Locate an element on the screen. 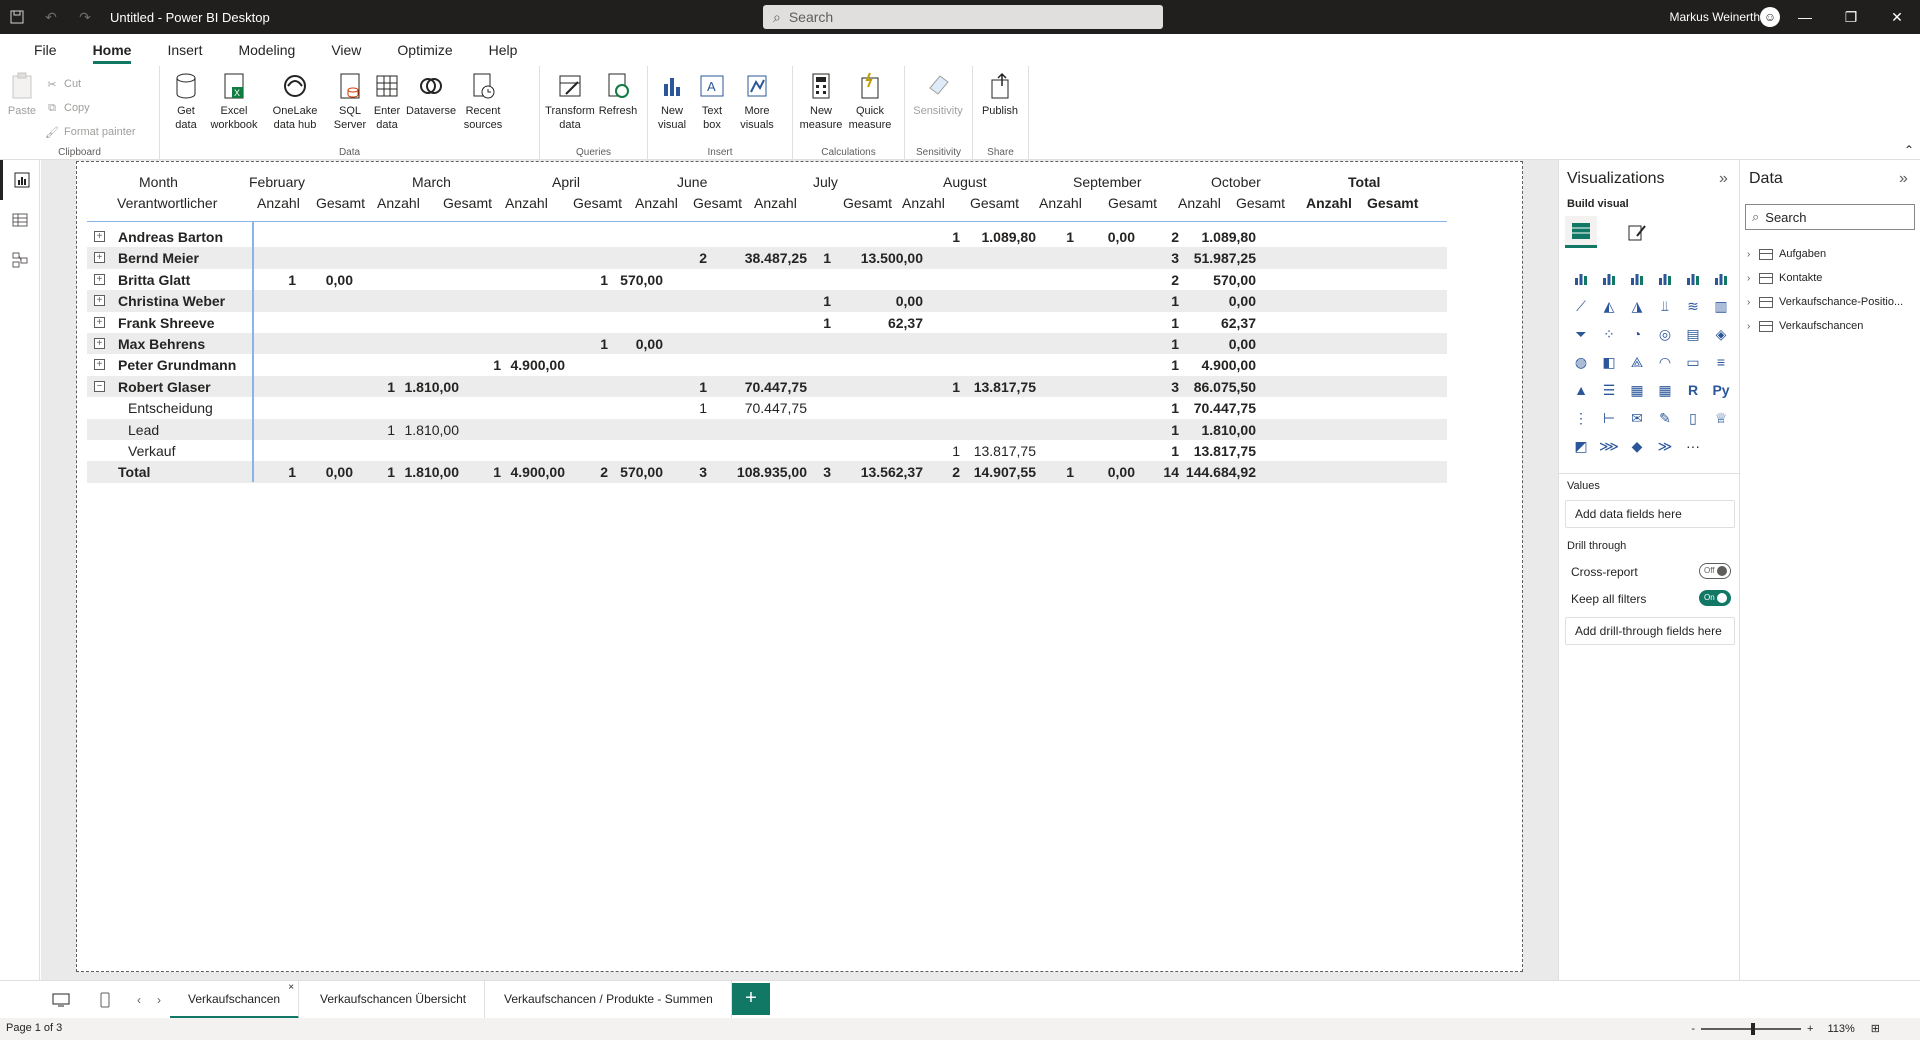  table-aufgaben: › Aufgaben is located at coordinates (1832, 254).